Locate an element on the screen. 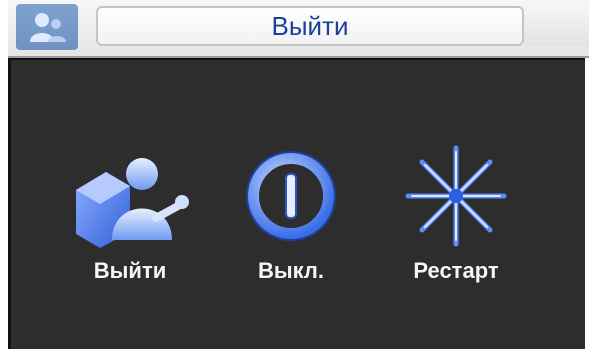  logout-user-icon is located at coordinates (132, 203).